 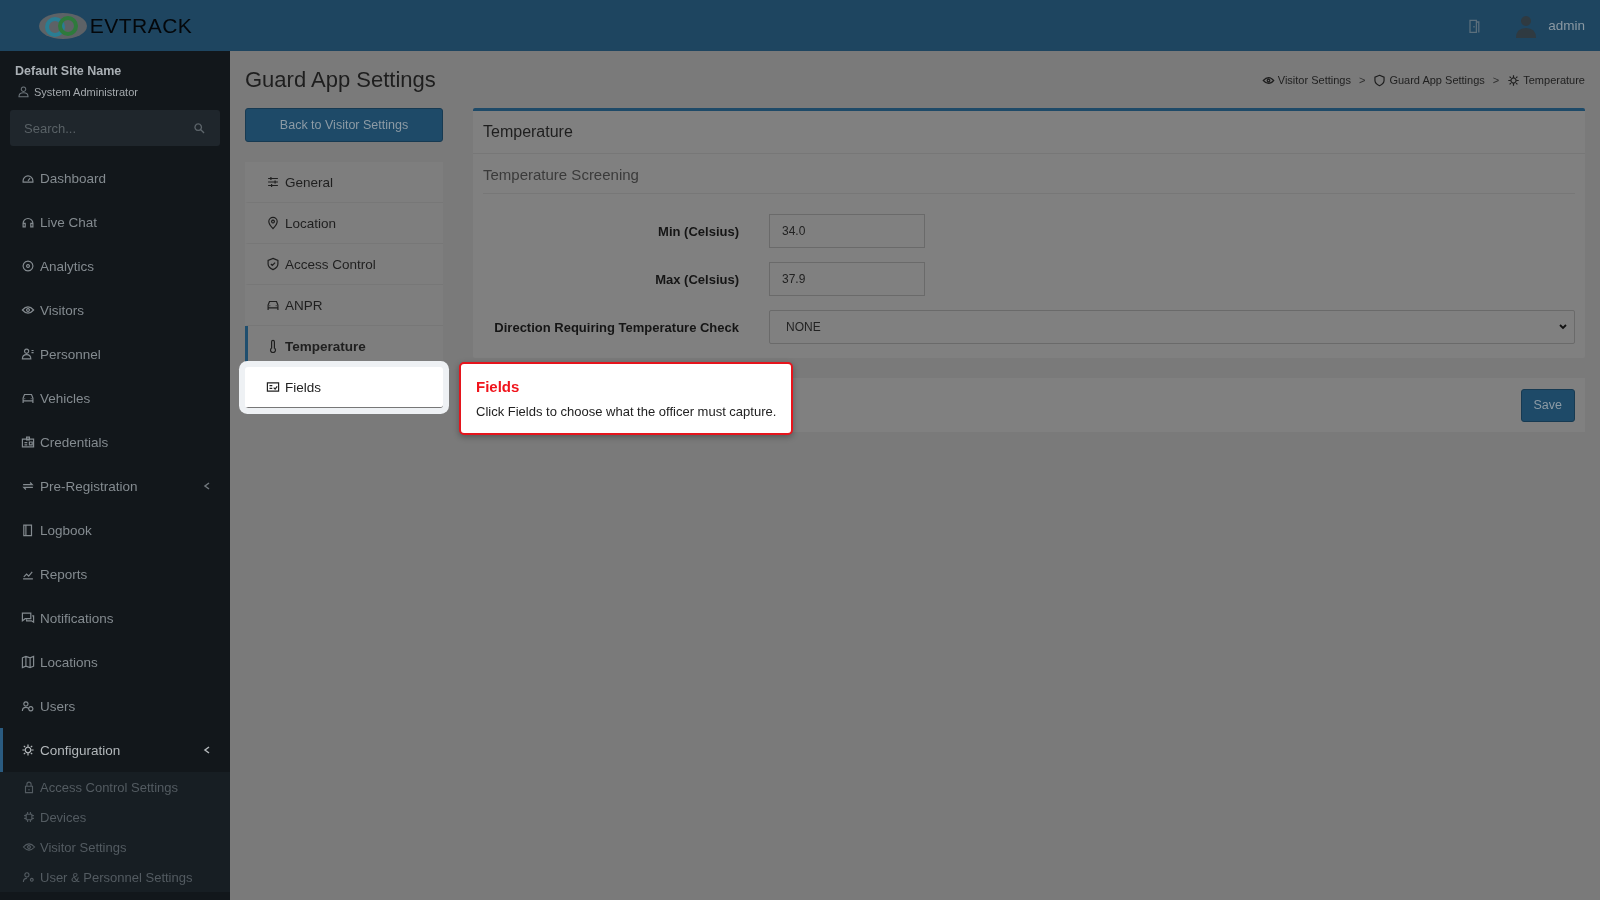 I want to click on nav-item: Vehicles, so click(x=115, y=398).